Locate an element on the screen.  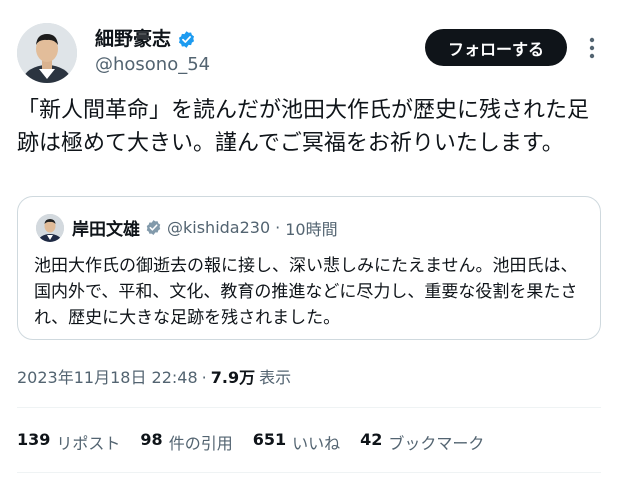
author-handle: @hosono_54 is located at coordinates (152, 65).